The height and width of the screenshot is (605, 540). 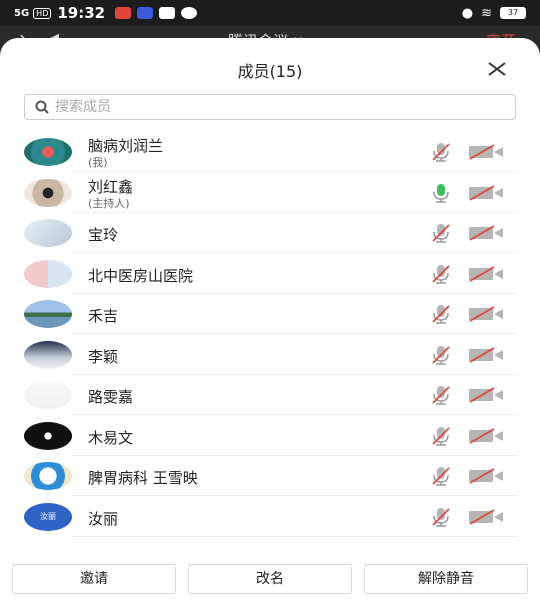 What do you see at coordinates (270, 355) in the screenshot?
I see `member-row: 李颖` at bounding box center [270, 355].